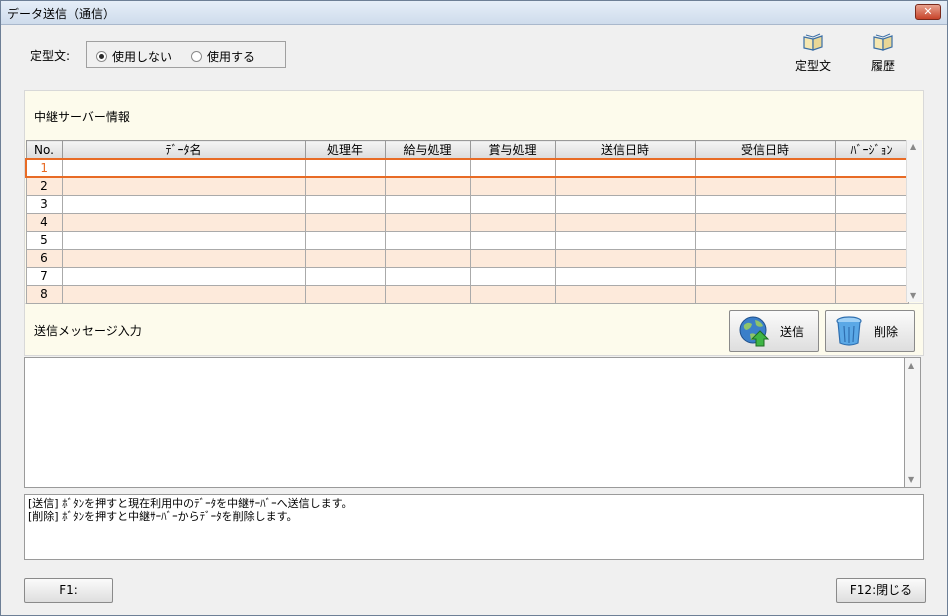 Image resolution: width=948 pixels, height=616 pixels. Describe the element at coordinates (44, 186) in the screenshot. I see `row-number: 2` at that location.